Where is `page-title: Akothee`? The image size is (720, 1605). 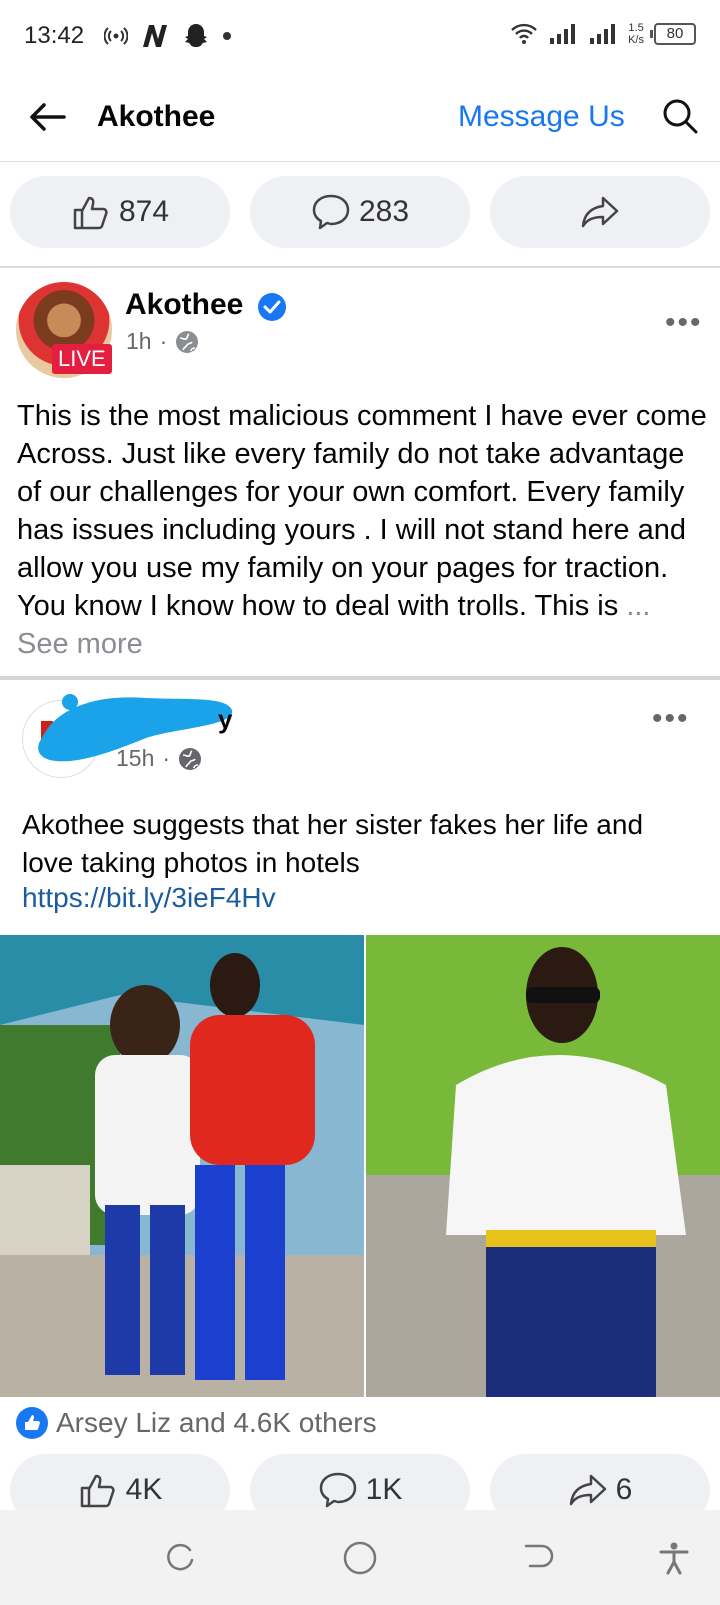
page-title: Akothee is located at coordinates (156, 116).